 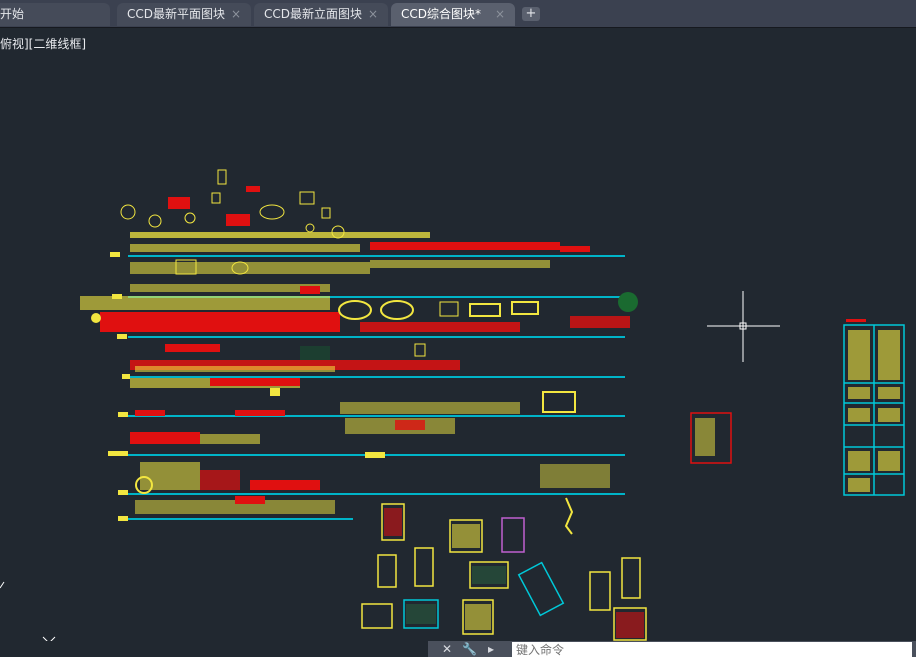 I want to click on tab-label: CCD最新立面图块, so click(x=313, y=14).